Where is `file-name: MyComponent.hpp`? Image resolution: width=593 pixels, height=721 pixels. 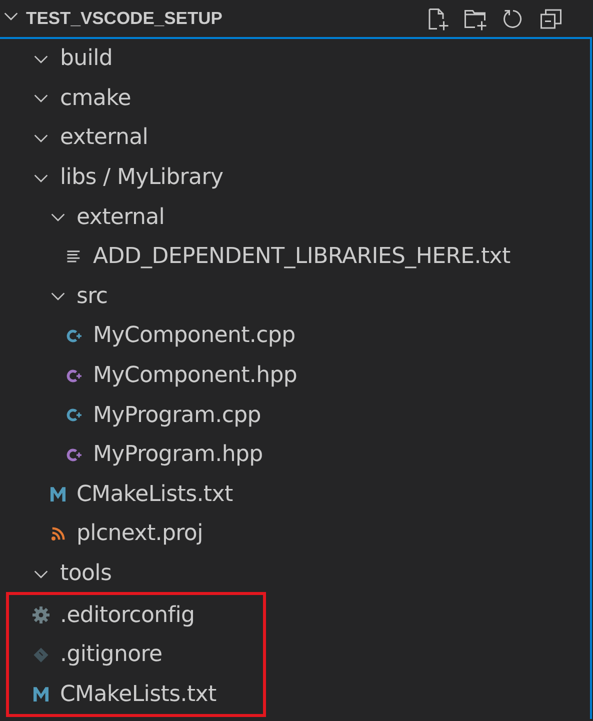
file-name: MyComponent.hpp is located at coordinates (195, 375).